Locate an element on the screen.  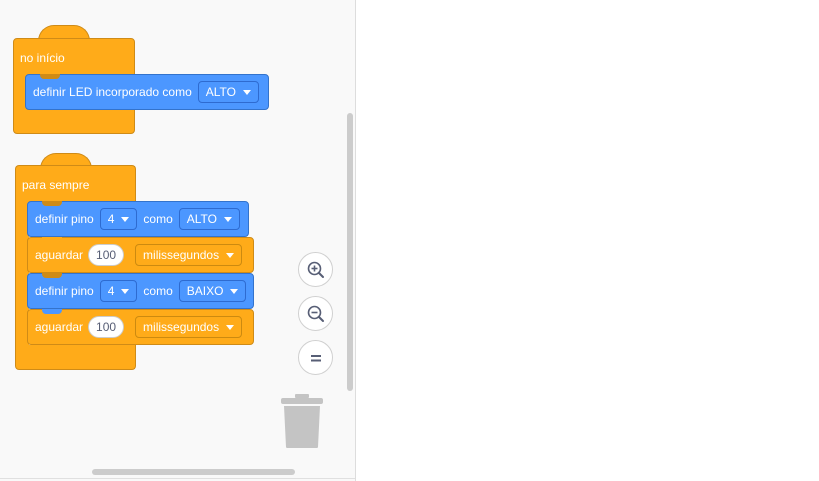
zoom-reset-button is located at coordinates (315, 357).